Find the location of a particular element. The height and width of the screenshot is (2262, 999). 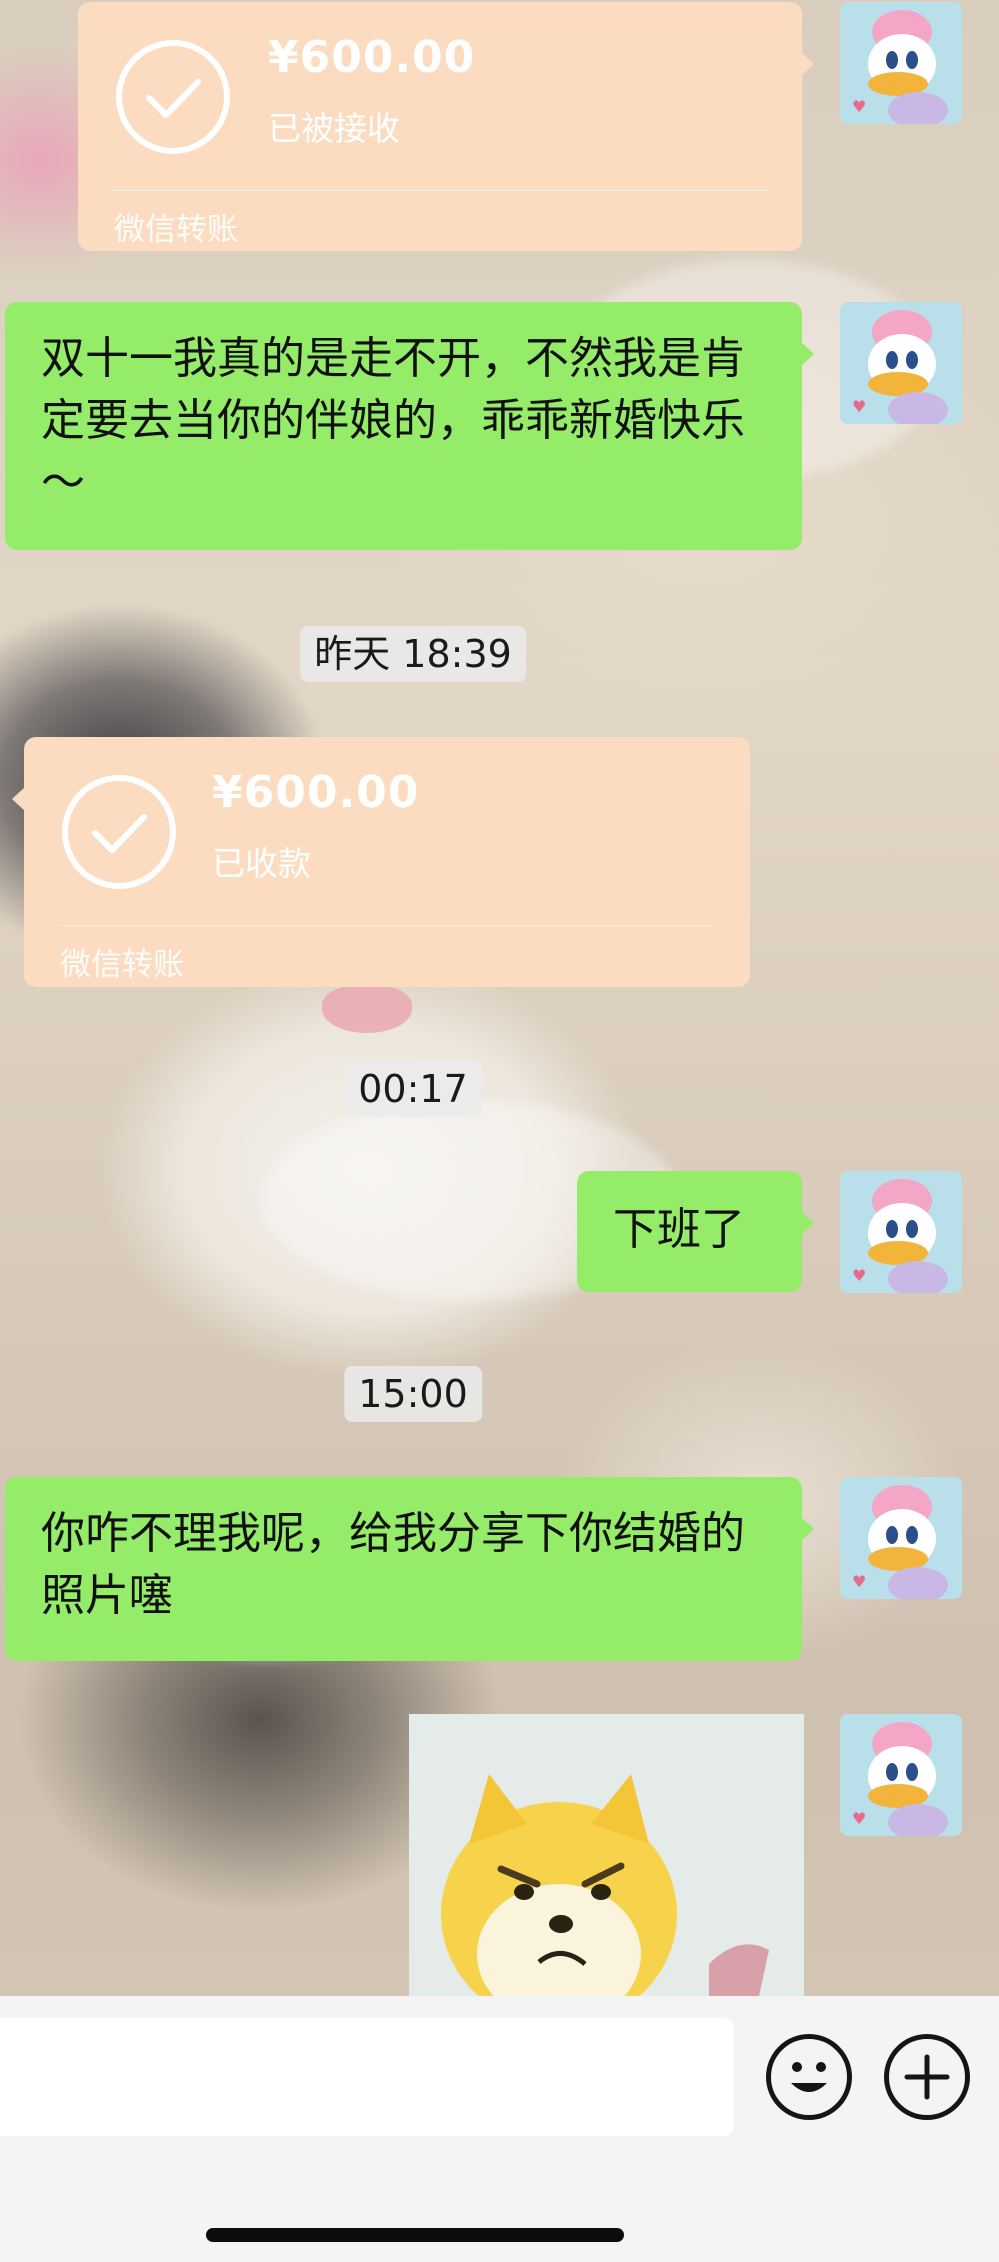

home-indicator is located at coordinates (415, 2235).